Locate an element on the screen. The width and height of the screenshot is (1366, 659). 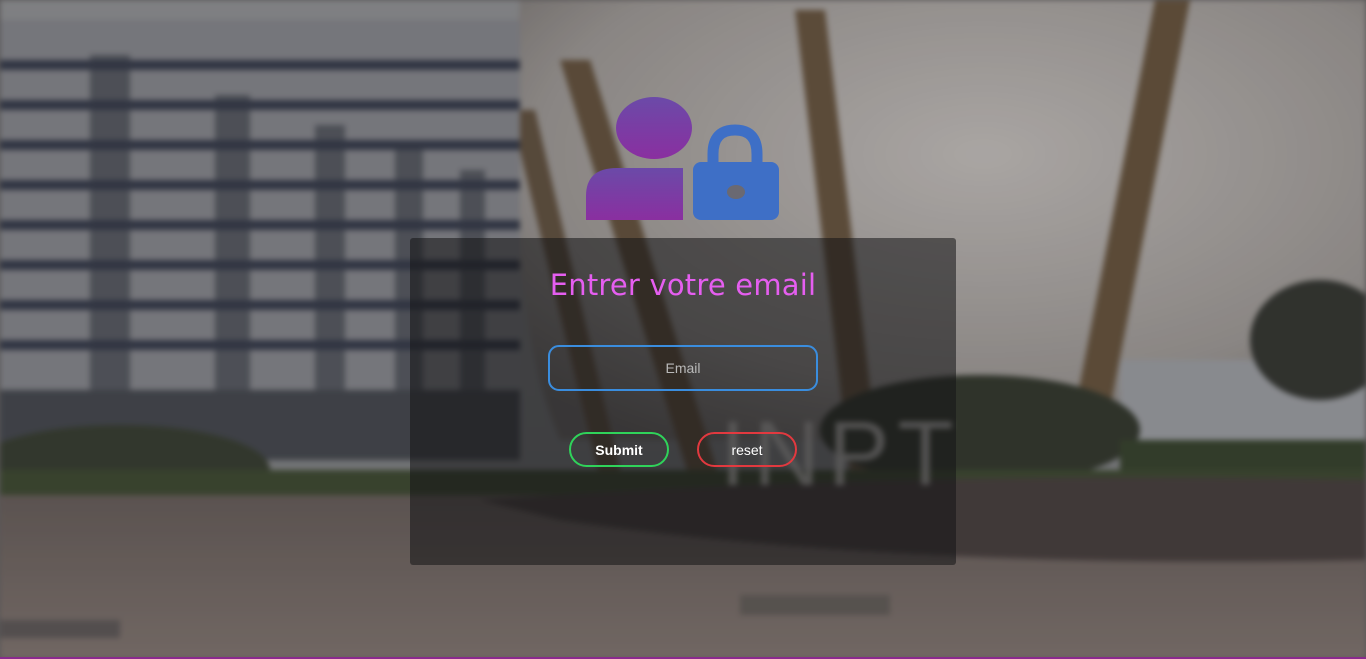
email-input is located at coordinates (683, 368).